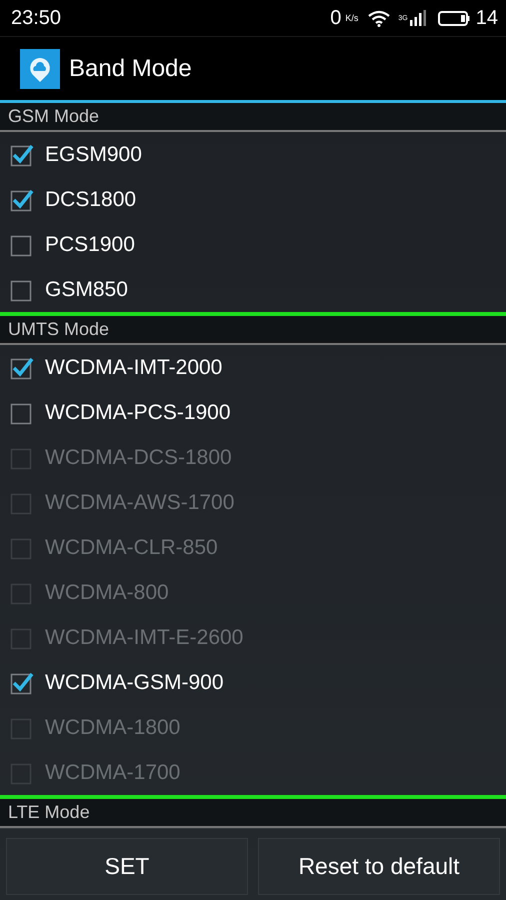 The image size is (506, 900). What do you see at coordinates (93, 154) in the screenshot?
I see `band-label: EGSM900` at bounding box center [93, 154].